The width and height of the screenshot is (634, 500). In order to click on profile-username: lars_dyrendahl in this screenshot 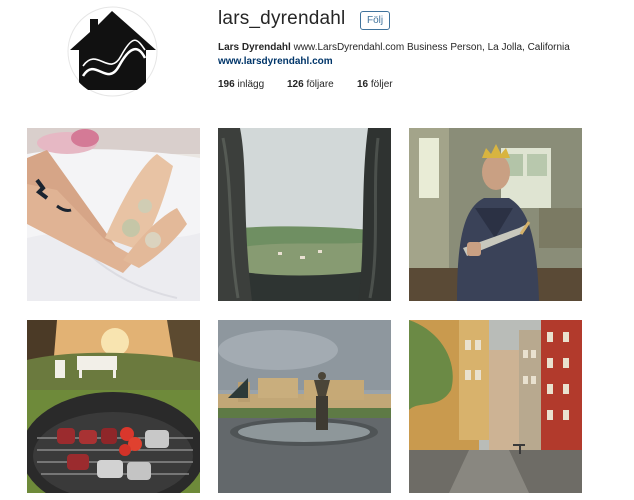, I will do `click(282, 18)`.